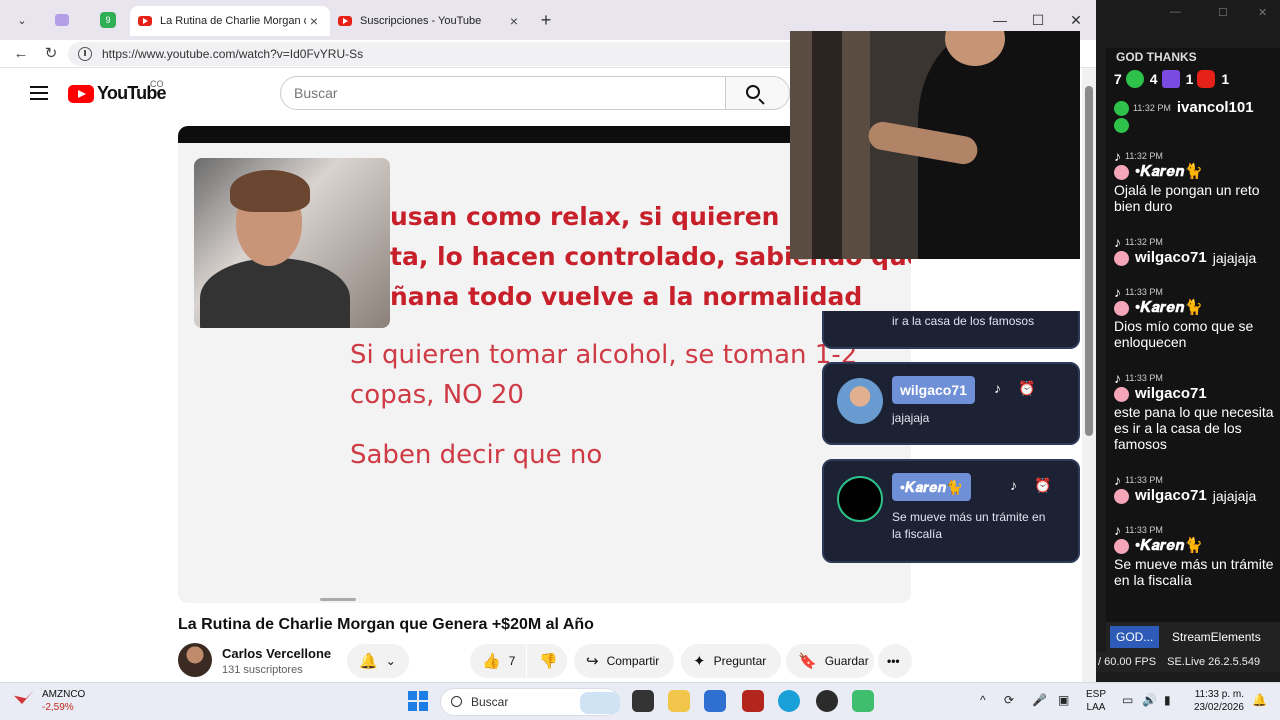 Image resolution: width=1280 pixels, height=720 pixels. I want to click on save-button: 🔖 Guardar, so click(830, 661).